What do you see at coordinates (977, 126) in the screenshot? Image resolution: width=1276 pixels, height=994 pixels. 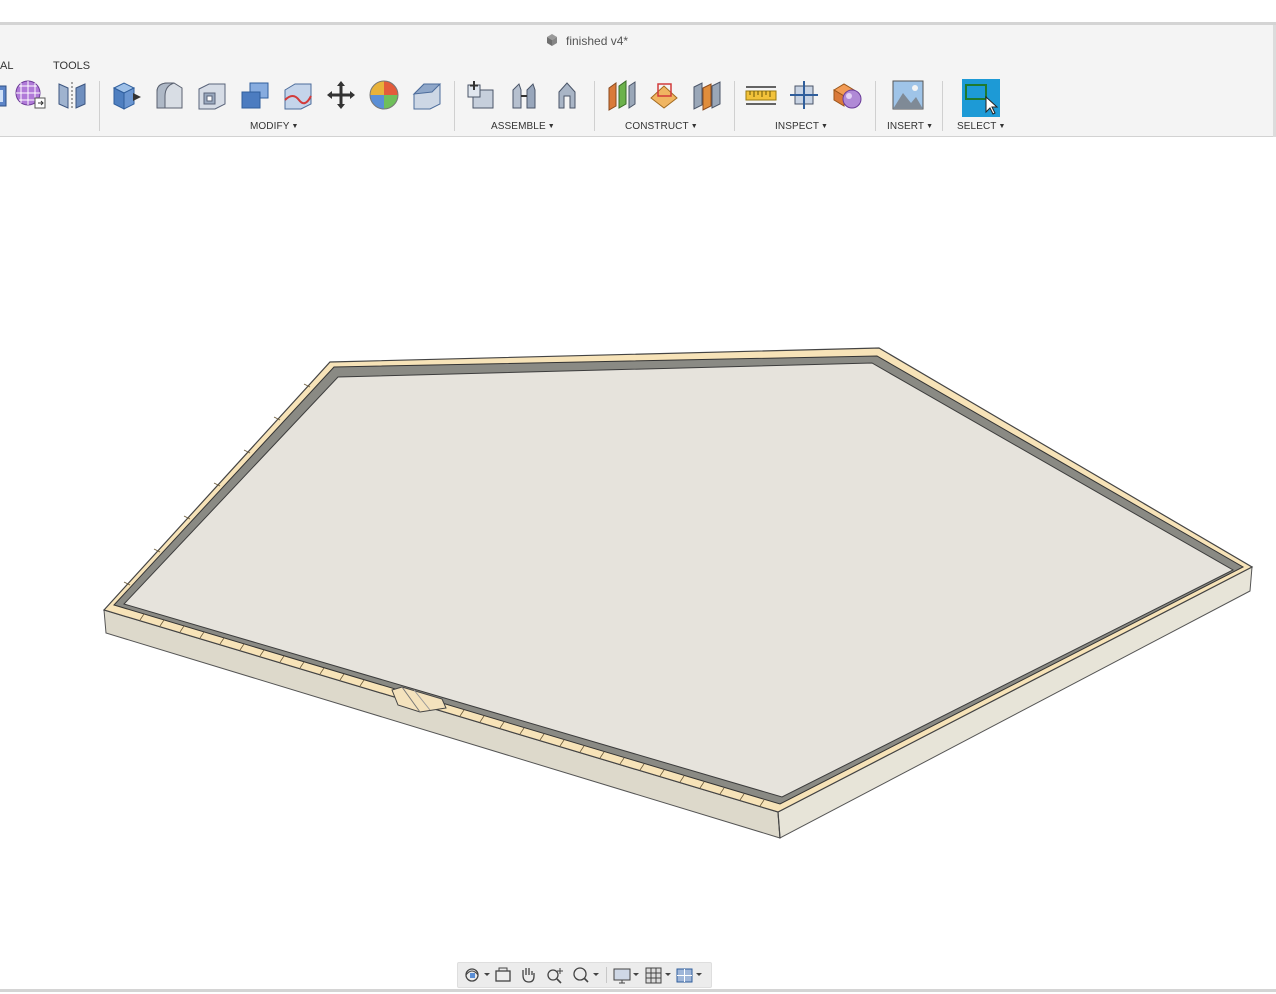 I see `select-label: SELECT` at bounding box center [977, 126].